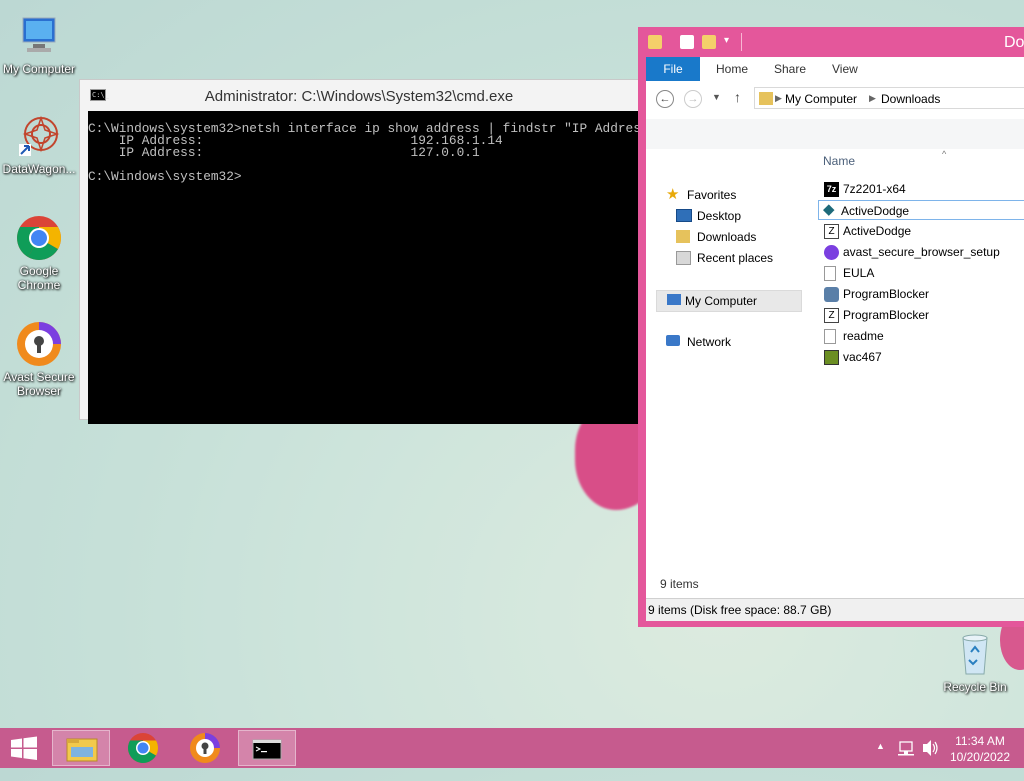 Image resolution: width=1024 pixels, height=781 pixels. Describe the element at coordinates (829, 209) in the screenshot. I see `diamond-app-icon: ◆` at that location.